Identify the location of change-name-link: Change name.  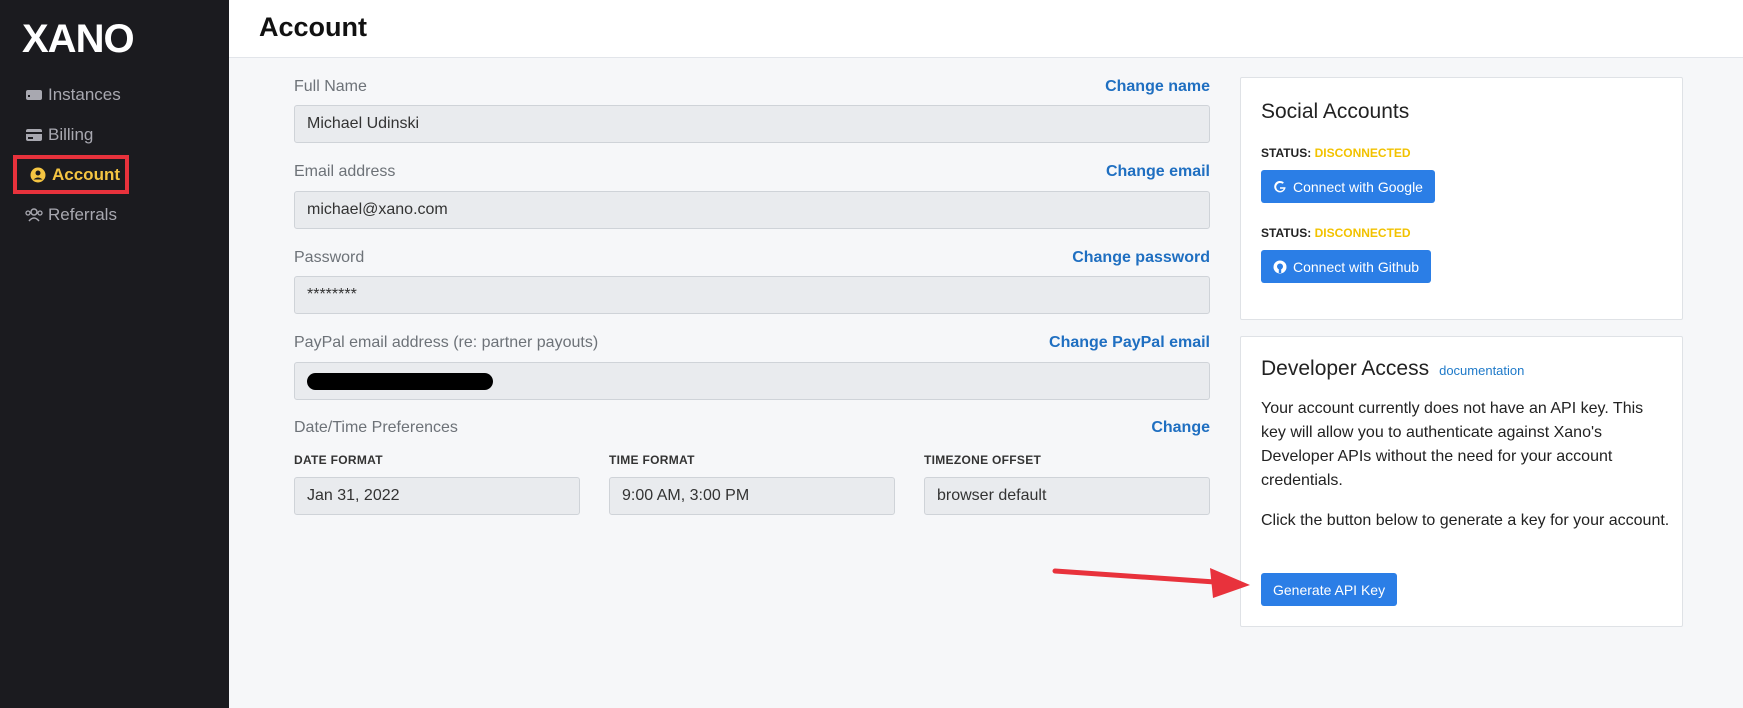
(1157, 87).